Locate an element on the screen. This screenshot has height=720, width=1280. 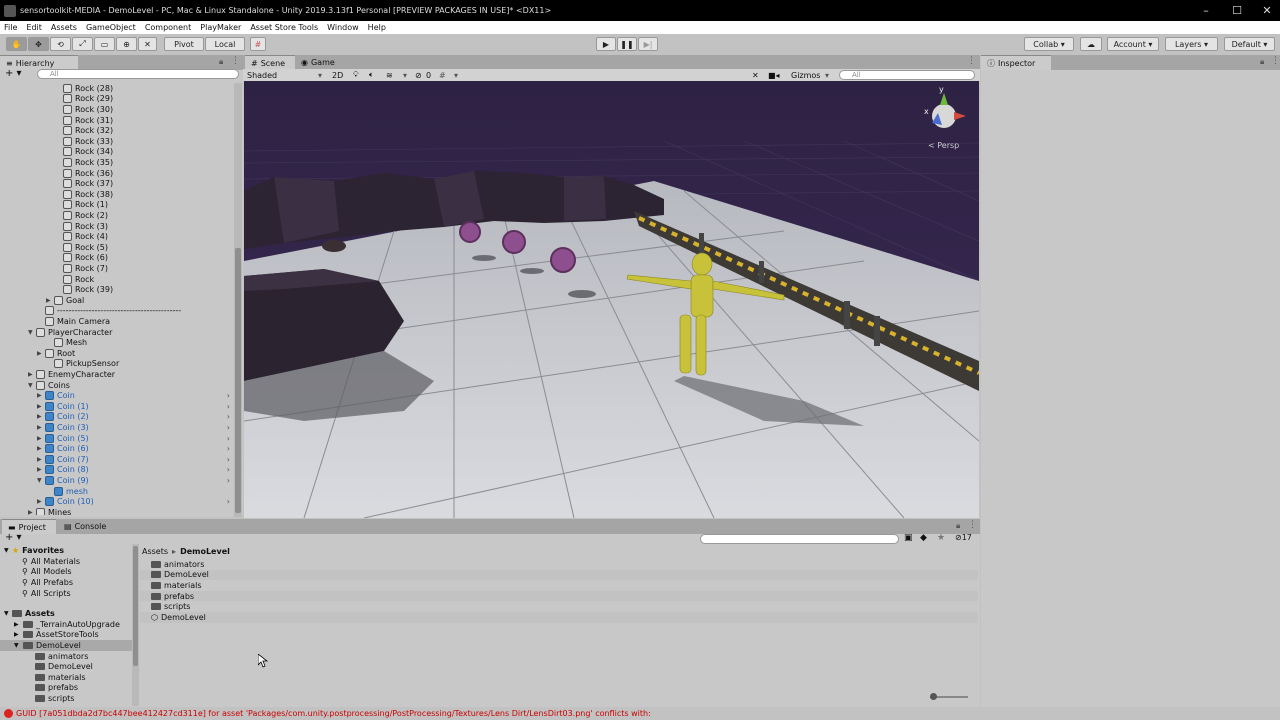
project-file-item: ⬡ DemoLevel is located at coordinates (559, 617).